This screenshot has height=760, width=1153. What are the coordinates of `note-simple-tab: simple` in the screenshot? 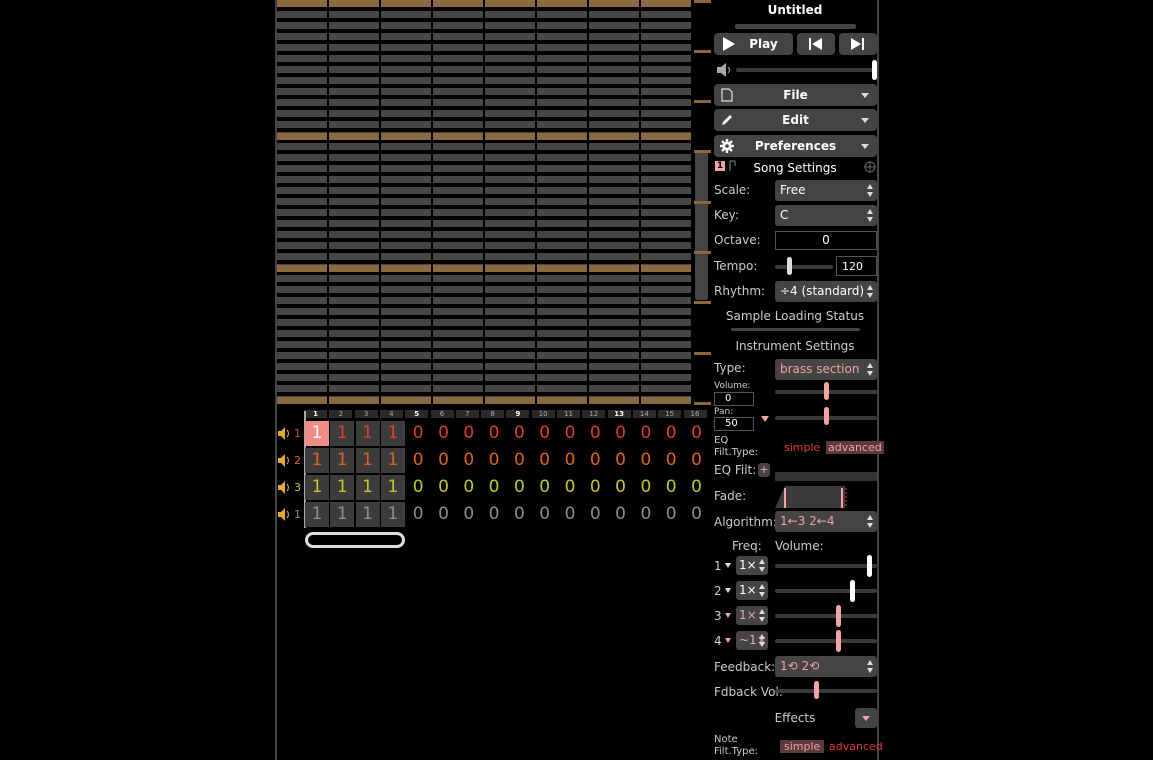 It's located at (802, 746).